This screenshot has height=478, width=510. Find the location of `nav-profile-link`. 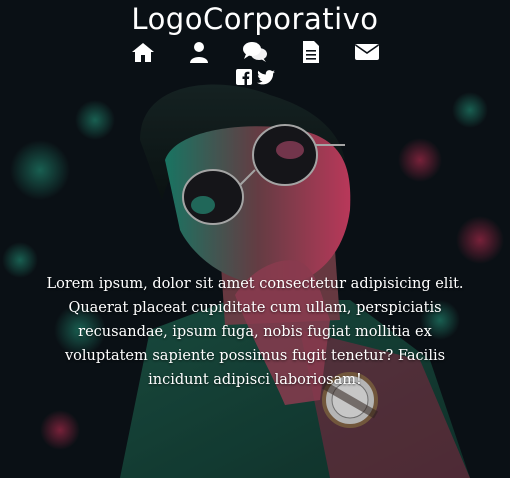

nav-profile-link is located at coordinates (199, 52).